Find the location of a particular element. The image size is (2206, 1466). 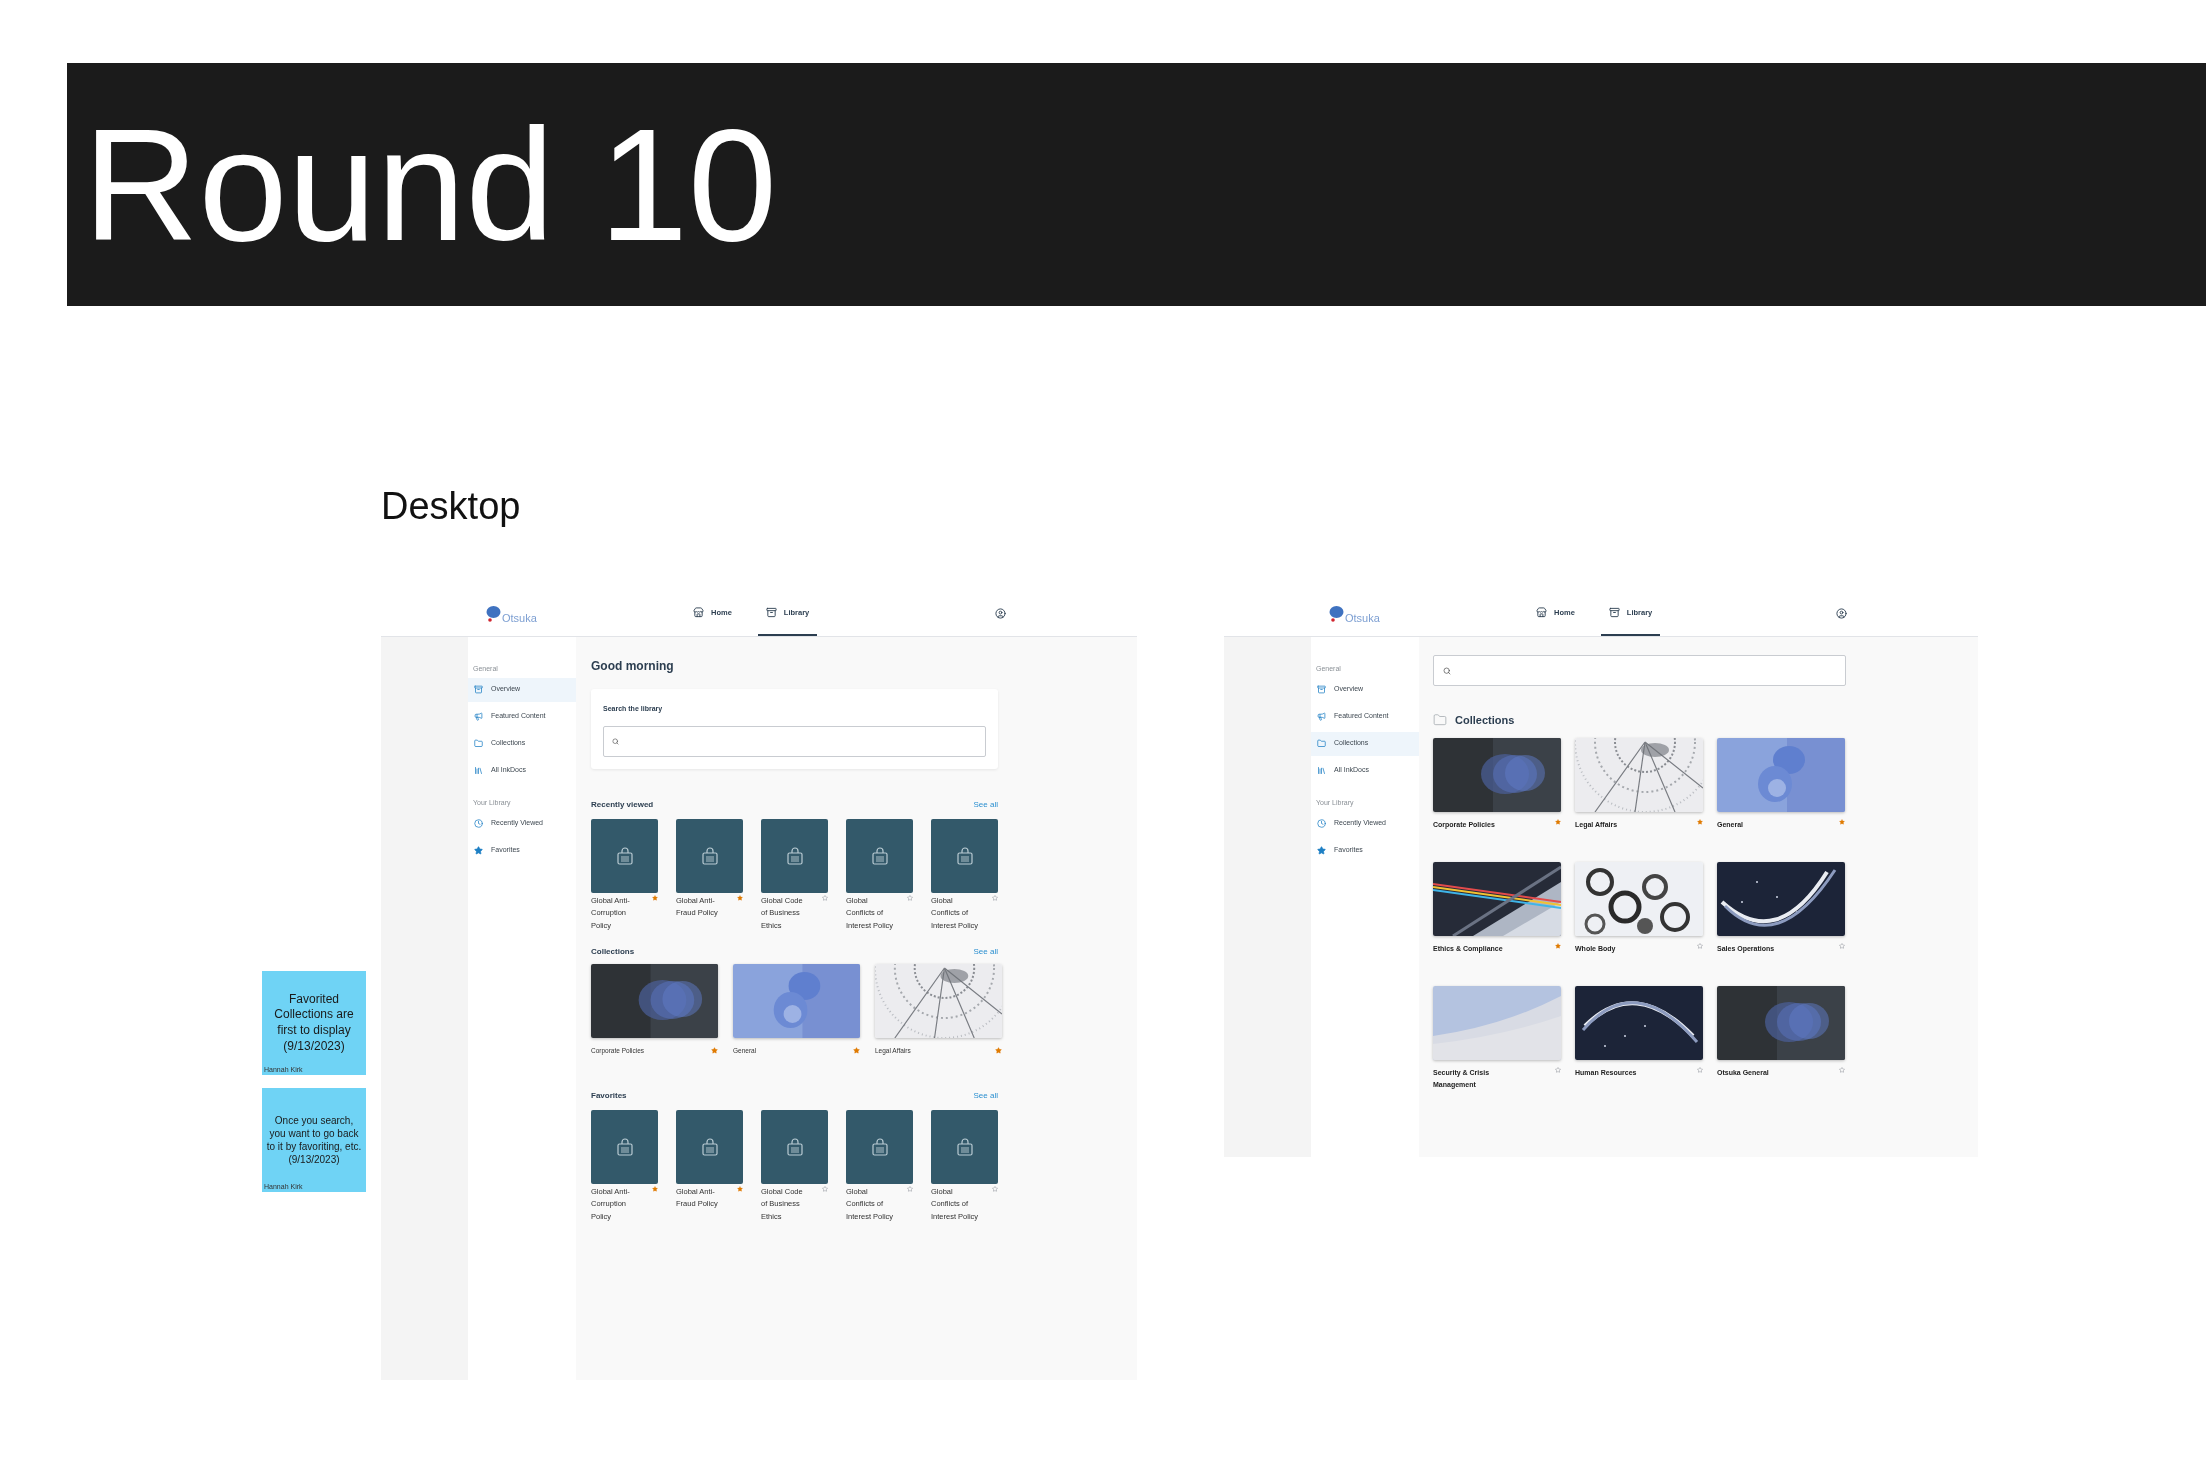

section-title: Favorites is located at coordinates (609, 1095).